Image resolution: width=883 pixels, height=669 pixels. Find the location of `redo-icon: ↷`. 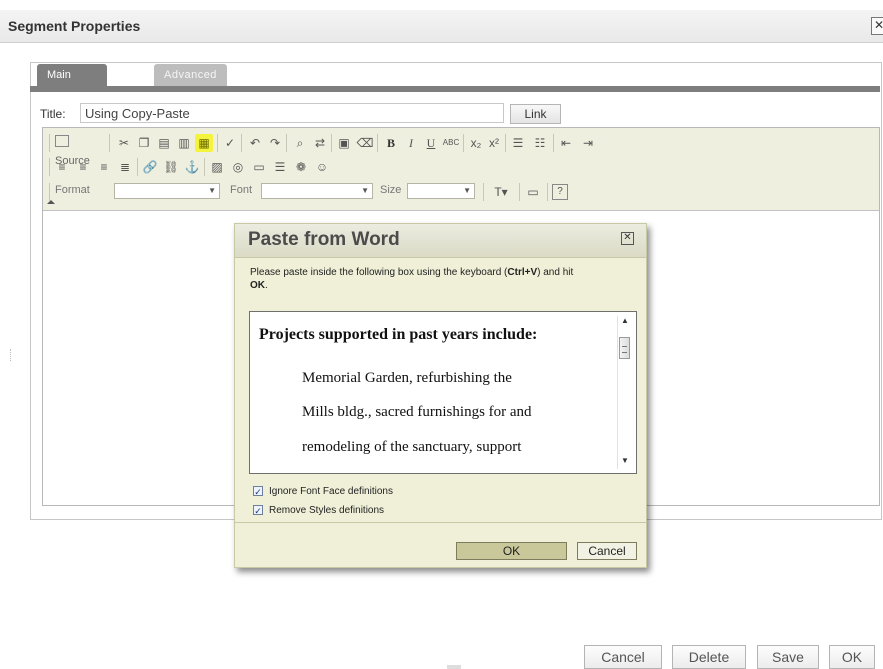

redo-icon: ↷ is located at coordinates (275, 143).